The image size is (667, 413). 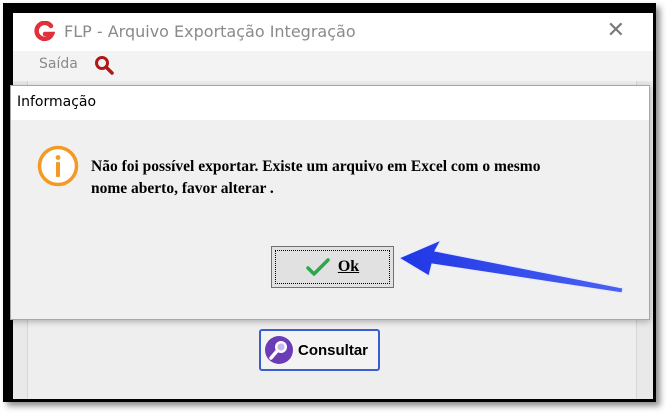 I want to click on search-icon, so click(x=104, y=65).